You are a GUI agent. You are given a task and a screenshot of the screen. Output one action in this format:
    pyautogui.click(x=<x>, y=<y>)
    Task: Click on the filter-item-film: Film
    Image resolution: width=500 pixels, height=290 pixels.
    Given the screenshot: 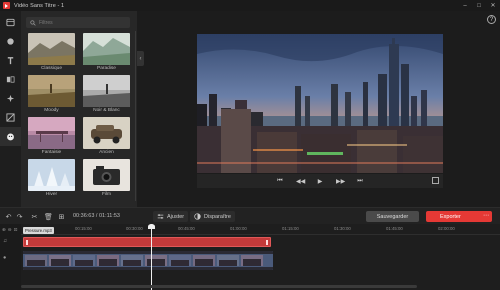 What is the action you would take?
    pyautogui.click(x=106, y=179)
    